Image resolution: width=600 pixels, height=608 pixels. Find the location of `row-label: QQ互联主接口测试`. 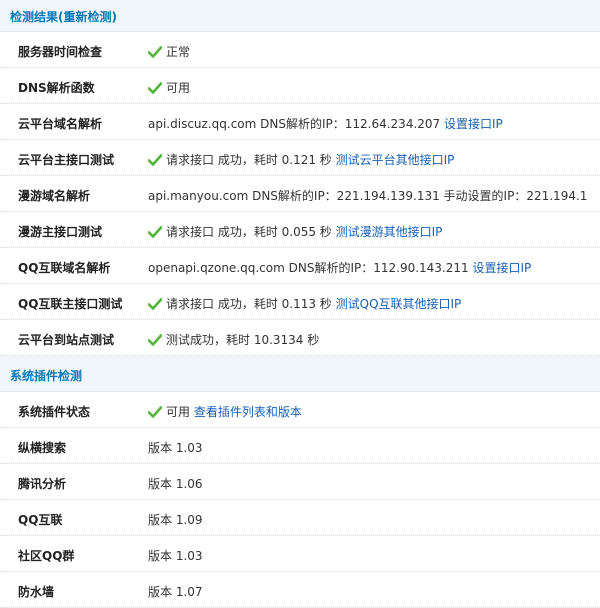

row-label: QQ互联主接口测试 is located at coordinates (70, 304).